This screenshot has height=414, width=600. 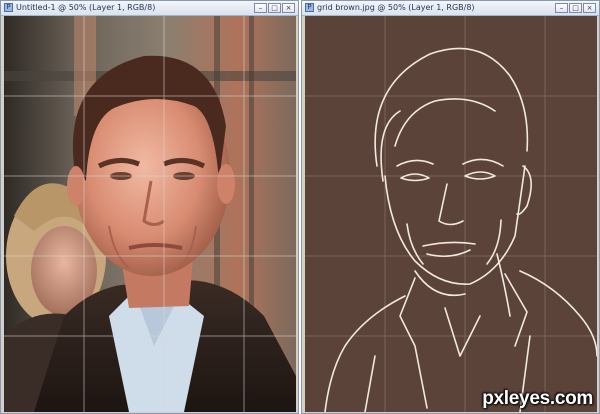 I want to click on watermark-logo: pxleyes.com, so click(x=537, y=398).